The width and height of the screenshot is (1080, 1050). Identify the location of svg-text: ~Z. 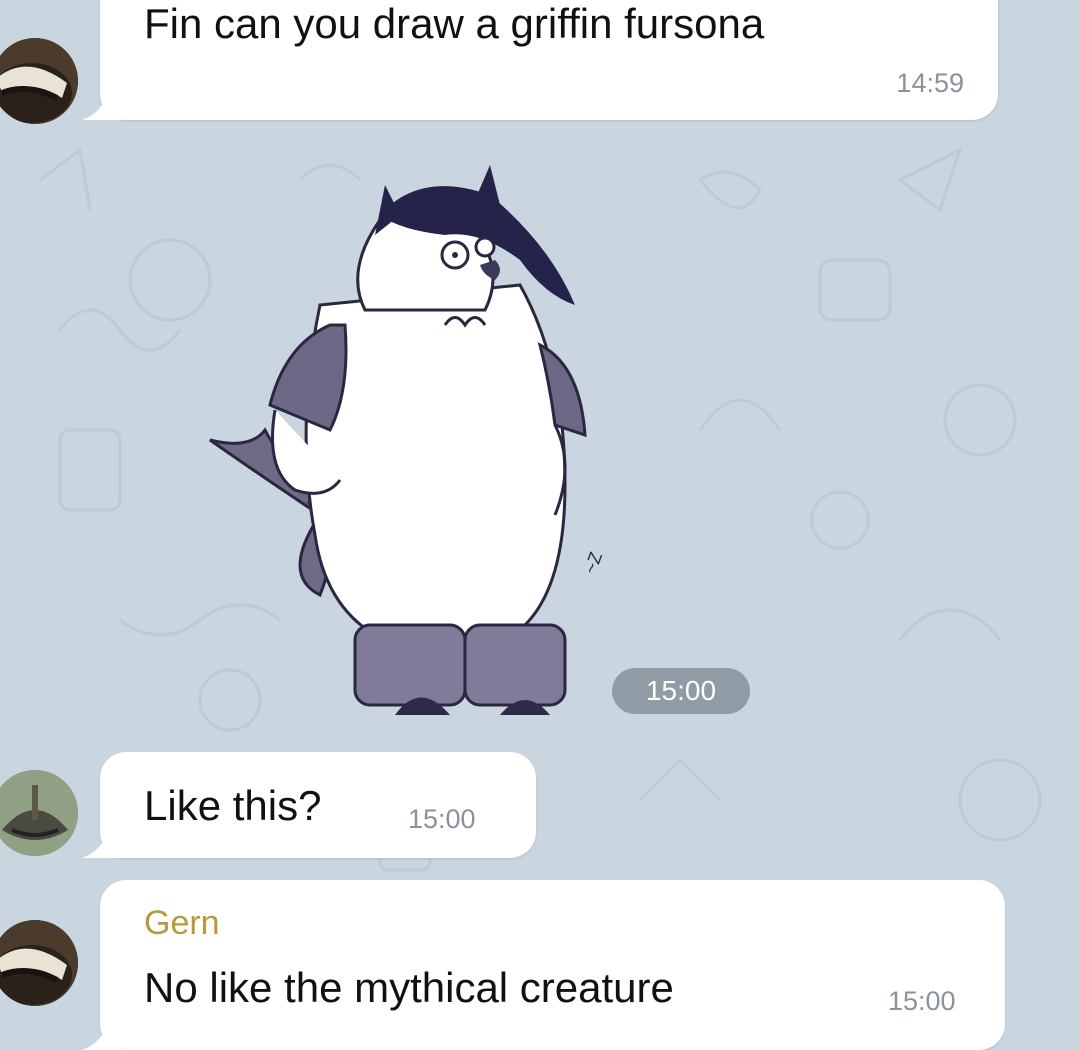
(593, 562).